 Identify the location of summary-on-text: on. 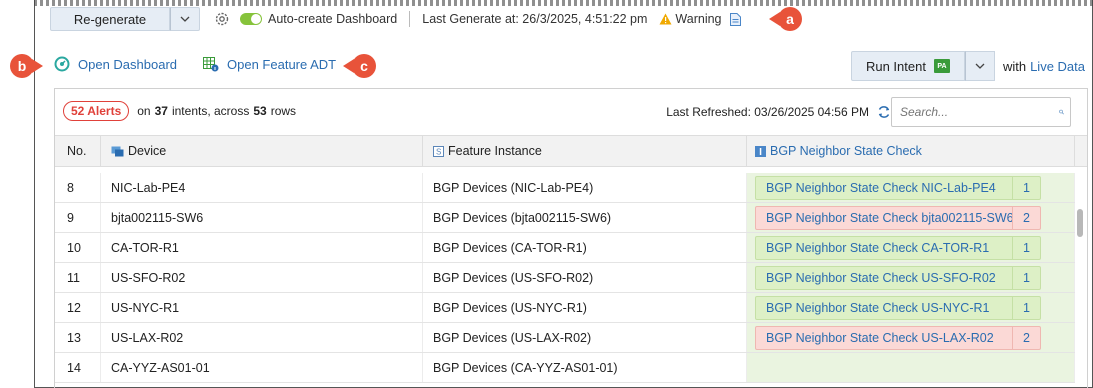
(144, 111).